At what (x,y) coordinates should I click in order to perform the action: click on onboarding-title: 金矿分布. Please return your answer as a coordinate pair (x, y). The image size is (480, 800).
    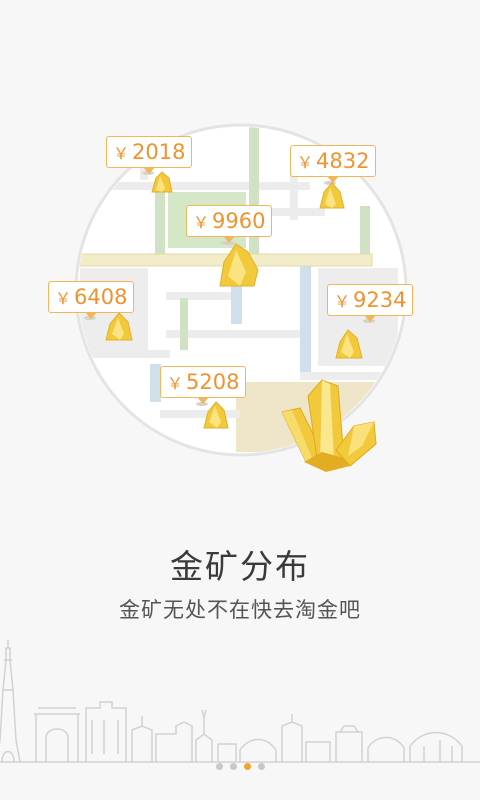
    Looking at the image, I should click on (240, 566).